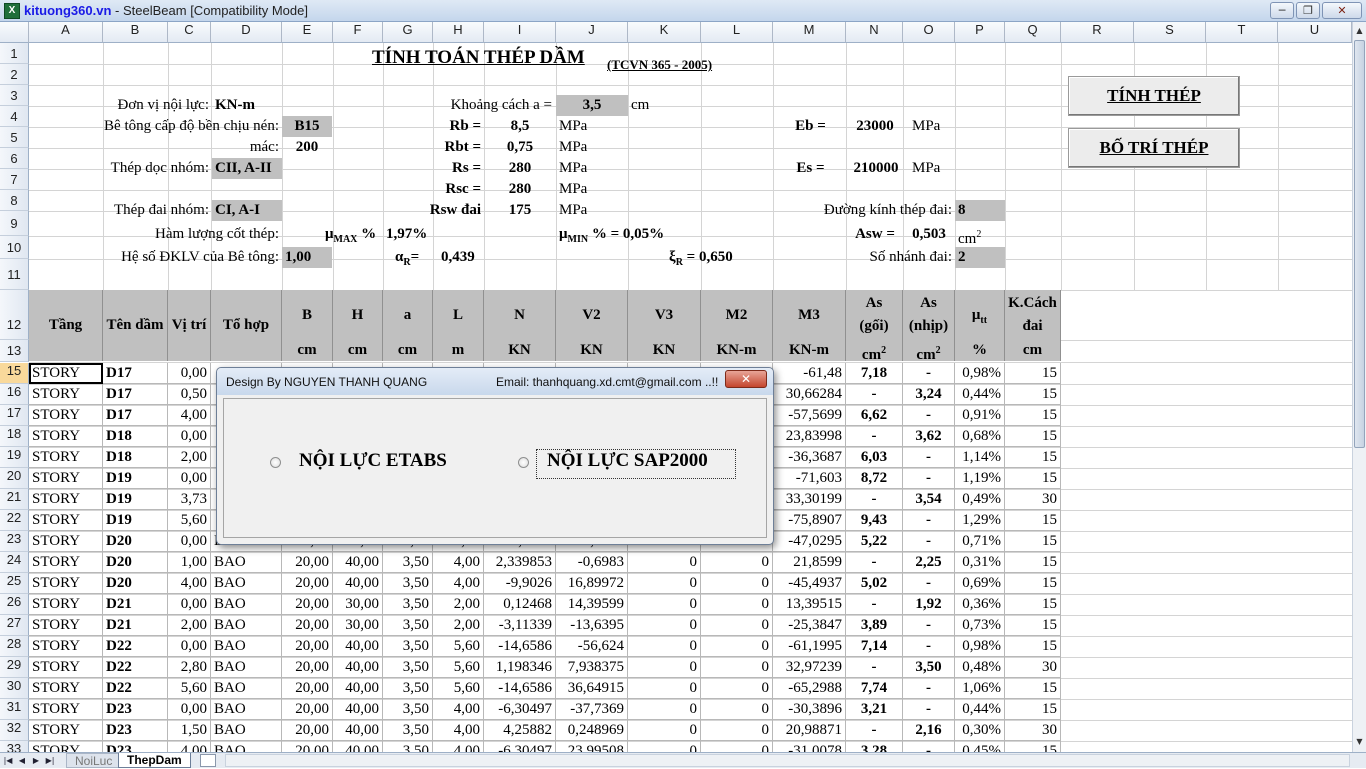 This screenshot has width=1366, height=769. What do you see at coordinates (664, 32) in the screenshot?
I see `column-header: K` at bounding box center [664, 32].